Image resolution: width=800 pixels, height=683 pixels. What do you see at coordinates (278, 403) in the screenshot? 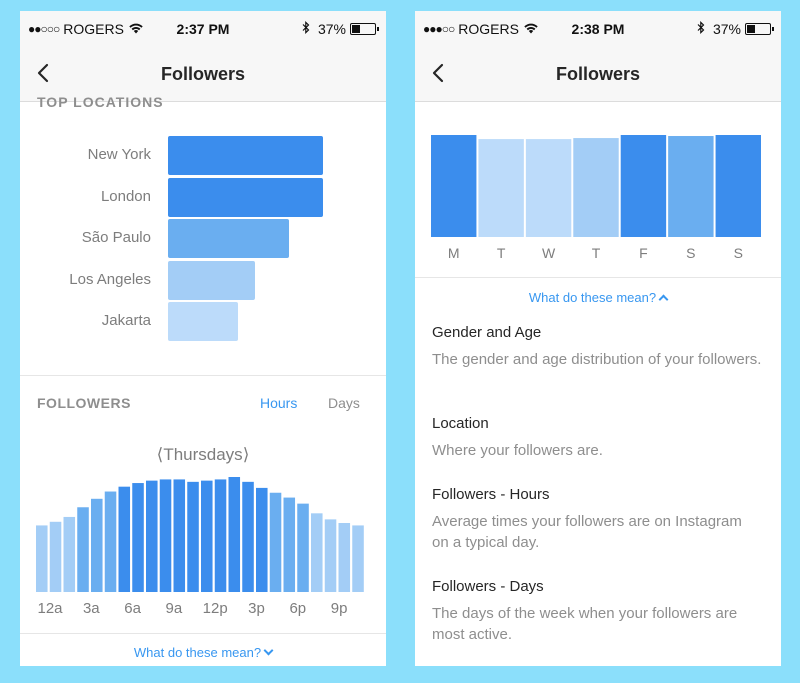
I see `tab-hours: Hours` at bounding box center [278, 403].